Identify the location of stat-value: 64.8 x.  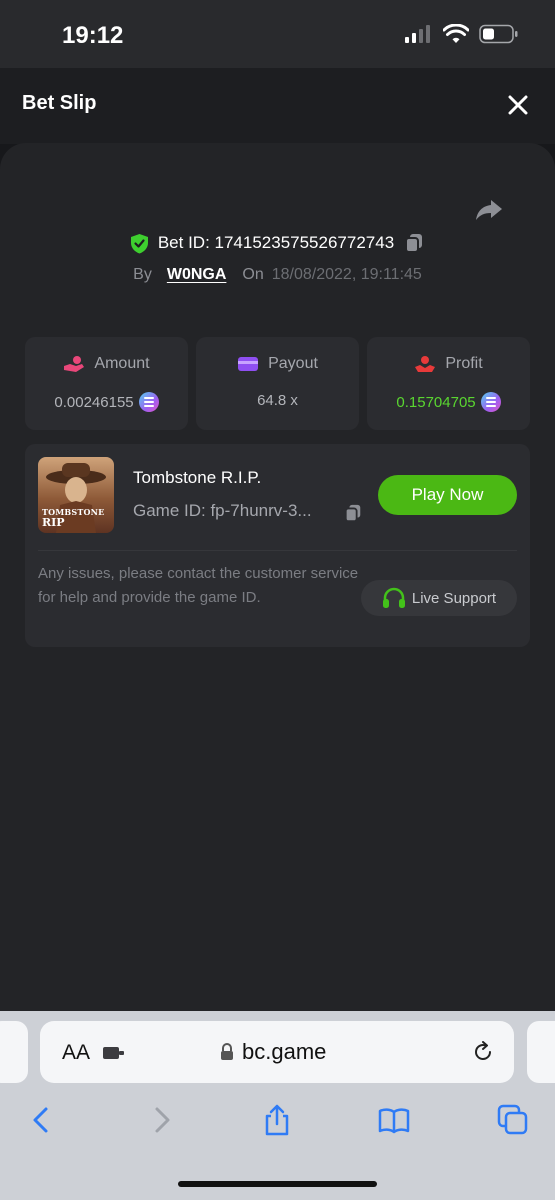
(277, 400).